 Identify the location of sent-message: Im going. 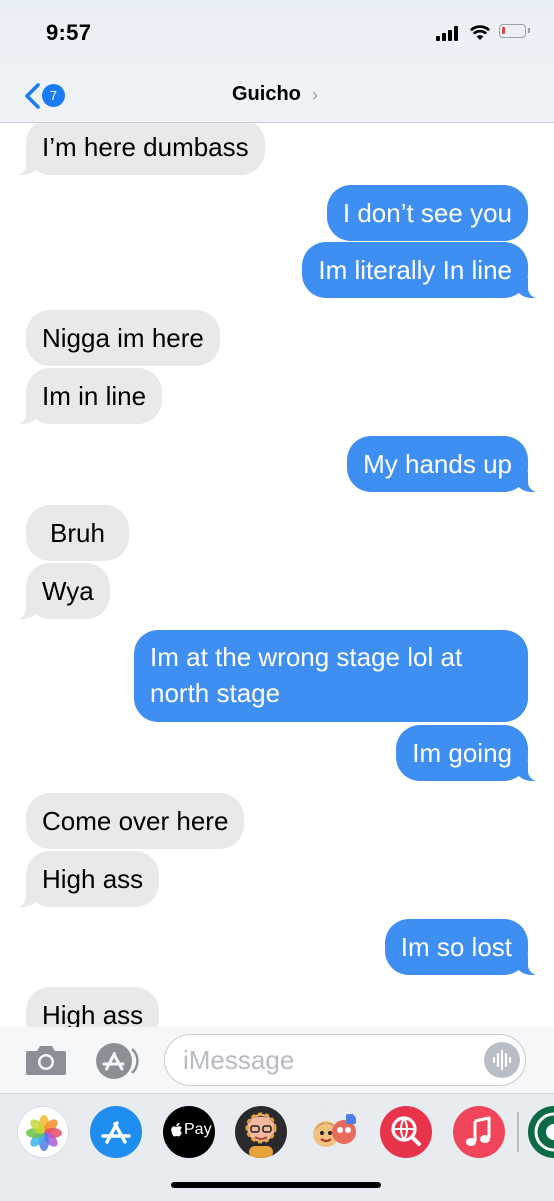
(467, 753).